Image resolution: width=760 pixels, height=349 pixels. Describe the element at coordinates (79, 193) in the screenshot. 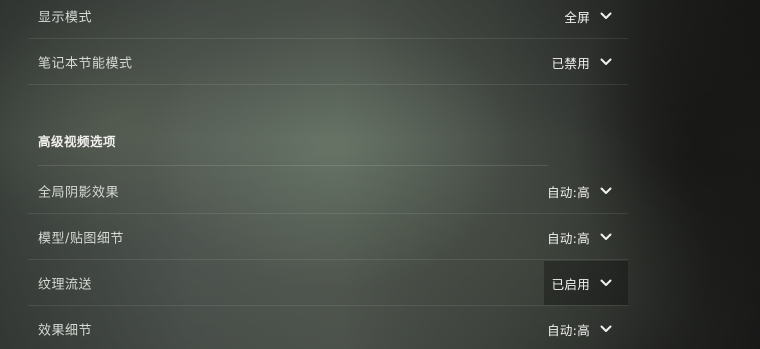

I see `setting-label: 全局阴影效果` at that location.